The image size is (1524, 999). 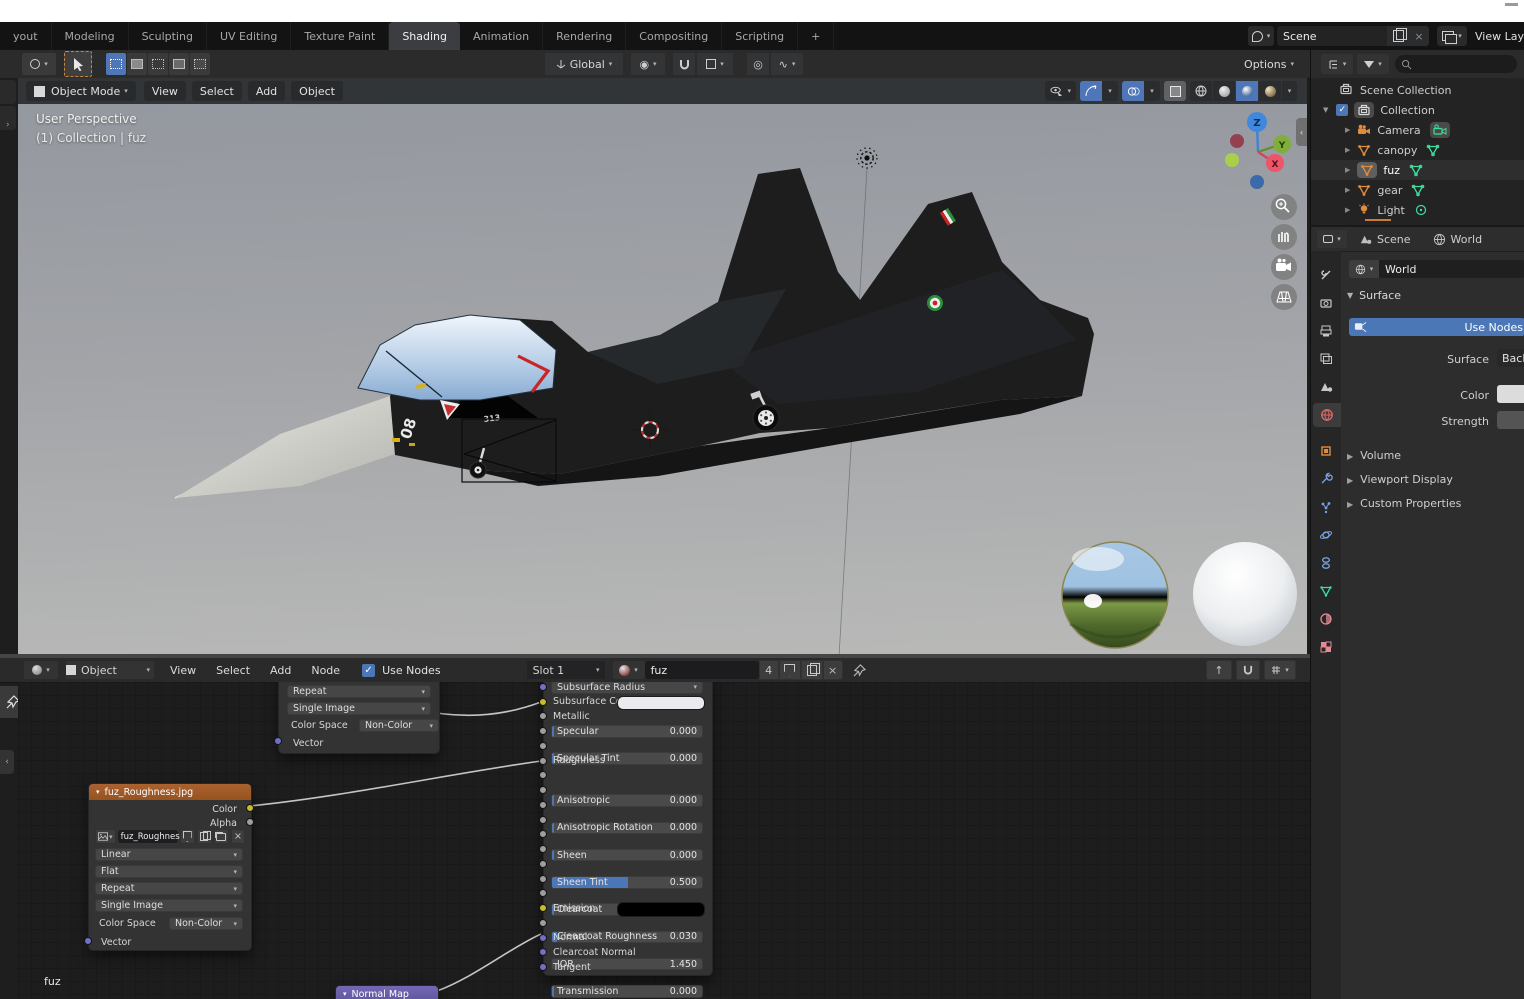 I want to click on panel-custom-properties: ▶ Custom Properties, so click(x=1404, y=503).